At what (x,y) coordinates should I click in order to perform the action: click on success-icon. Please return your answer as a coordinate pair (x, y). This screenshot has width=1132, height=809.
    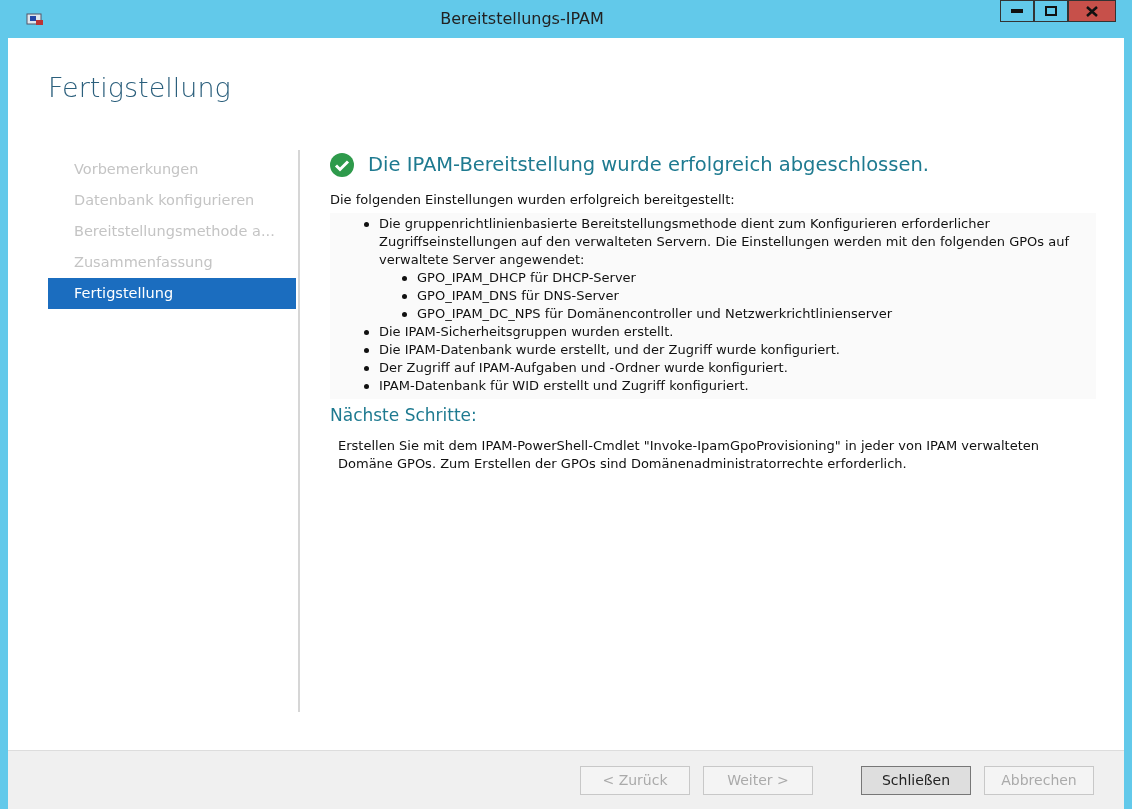
    Looking at the image, I should click on (342, 164).